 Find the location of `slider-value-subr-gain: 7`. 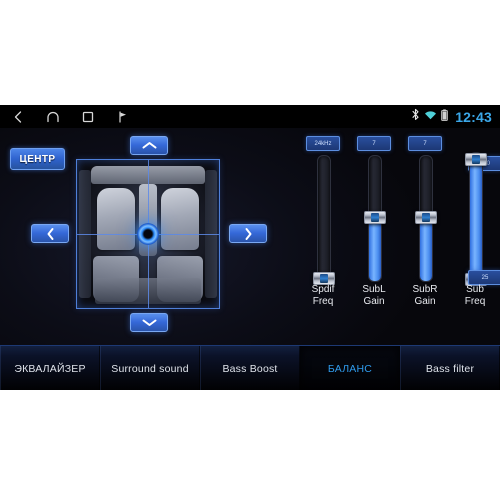

slider-value-subr-gain: 7 is located at coordinates (425, 143).